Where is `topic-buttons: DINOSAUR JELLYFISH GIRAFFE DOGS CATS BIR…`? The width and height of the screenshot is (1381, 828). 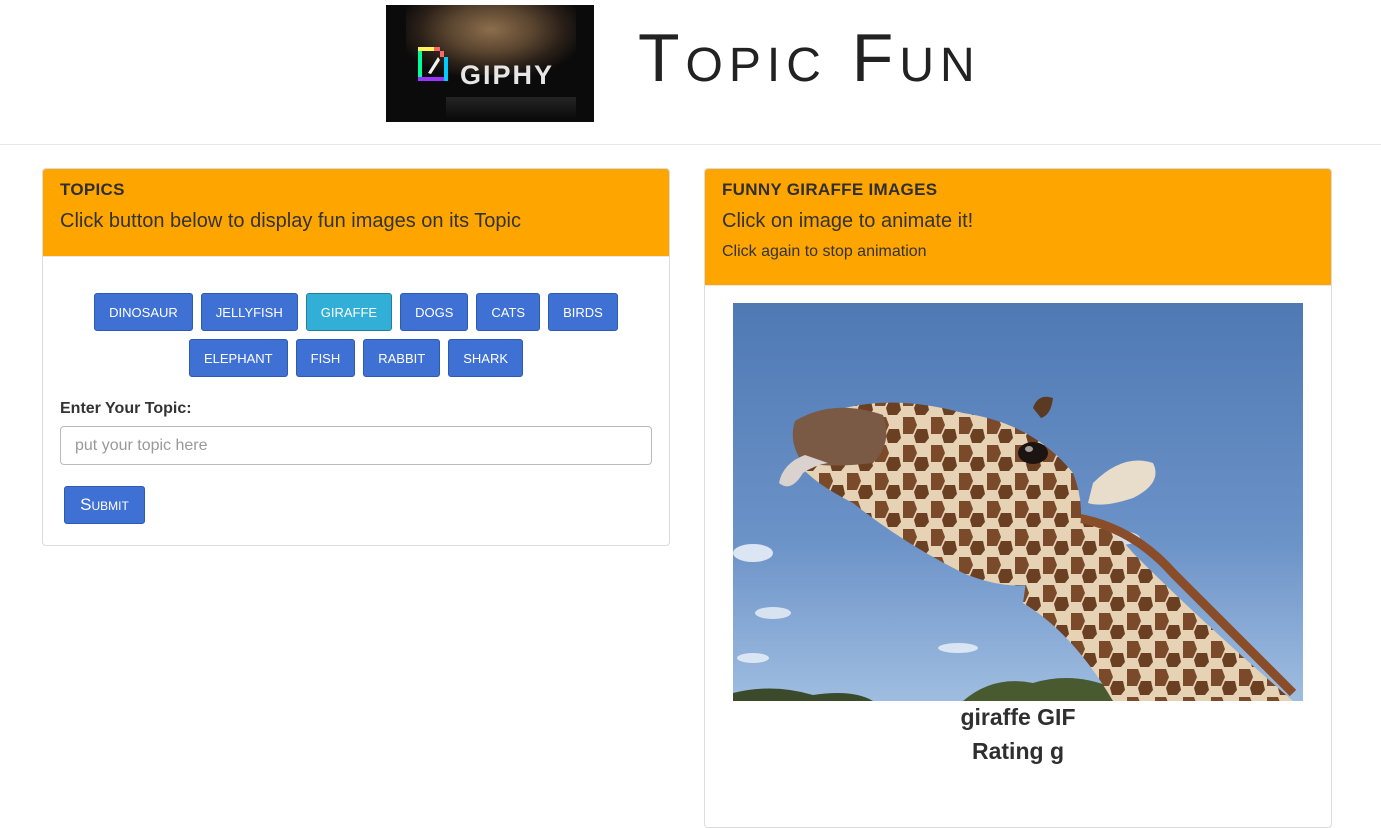 topic-buttons: DINOSAUR JELLYFISH GIRAFFE DOGS CATS BIR… is located at coordinates (356, 339).